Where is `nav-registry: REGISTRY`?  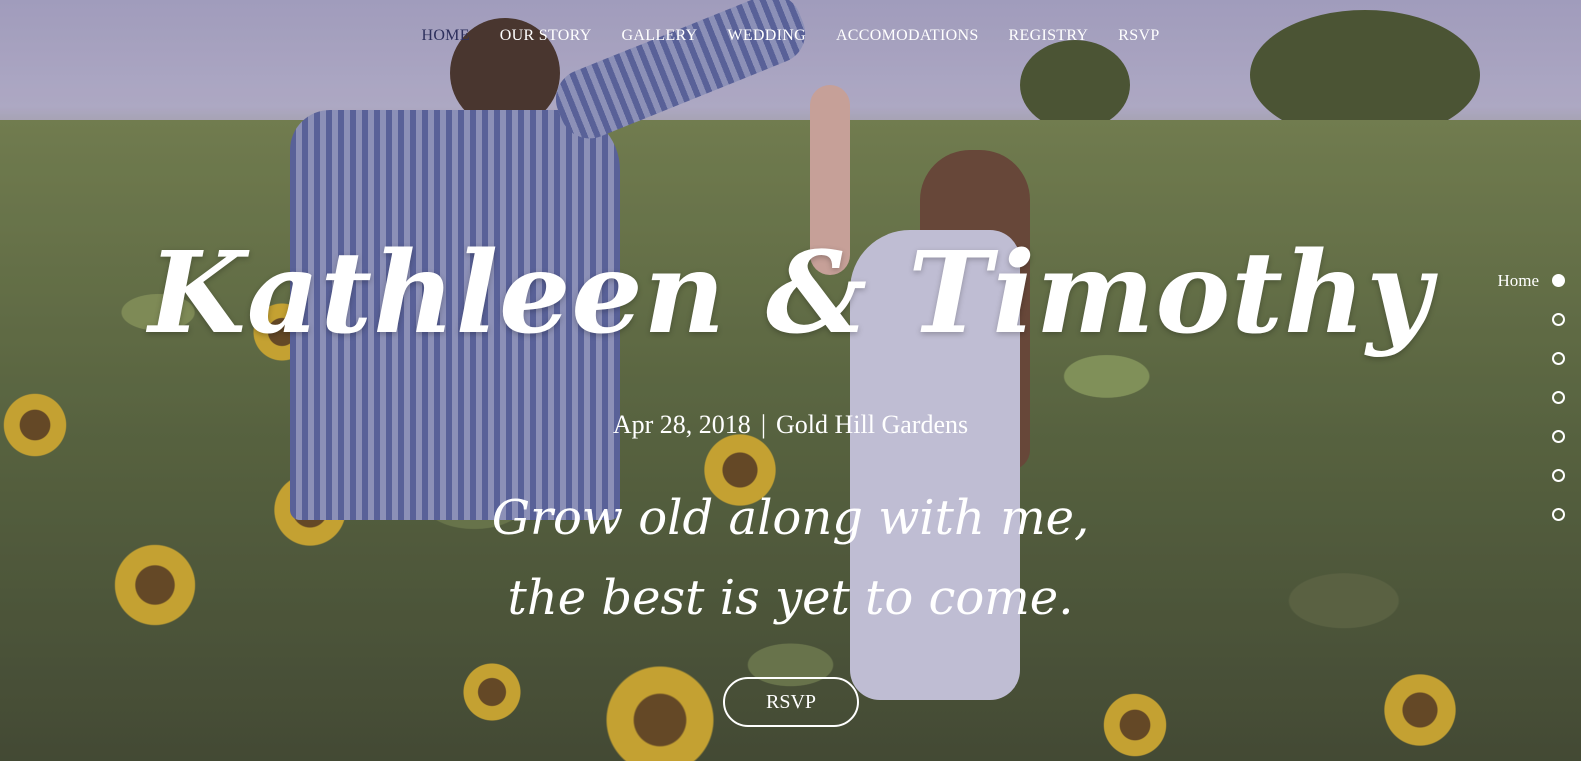
nav-registry: REGISTRY is located at coordinates (1049, 36).